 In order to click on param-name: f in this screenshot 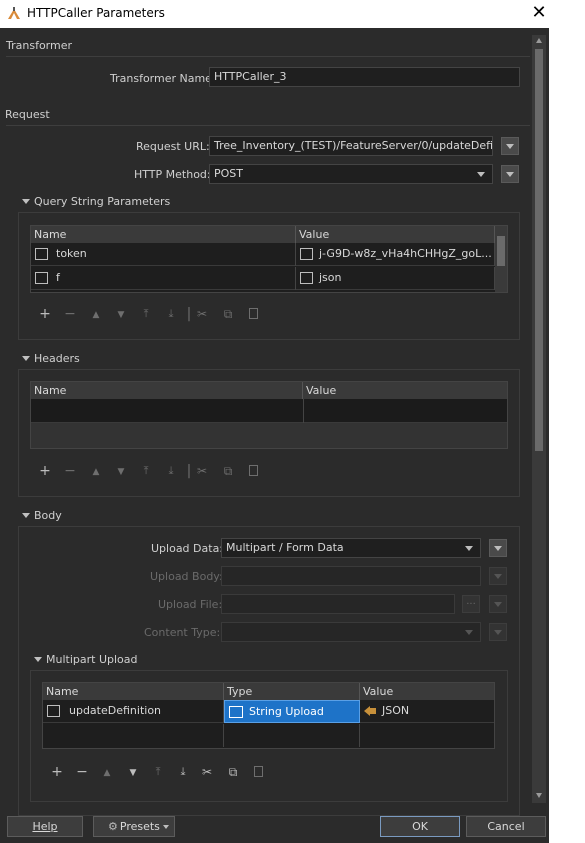, I will do `click(58, 277)`.